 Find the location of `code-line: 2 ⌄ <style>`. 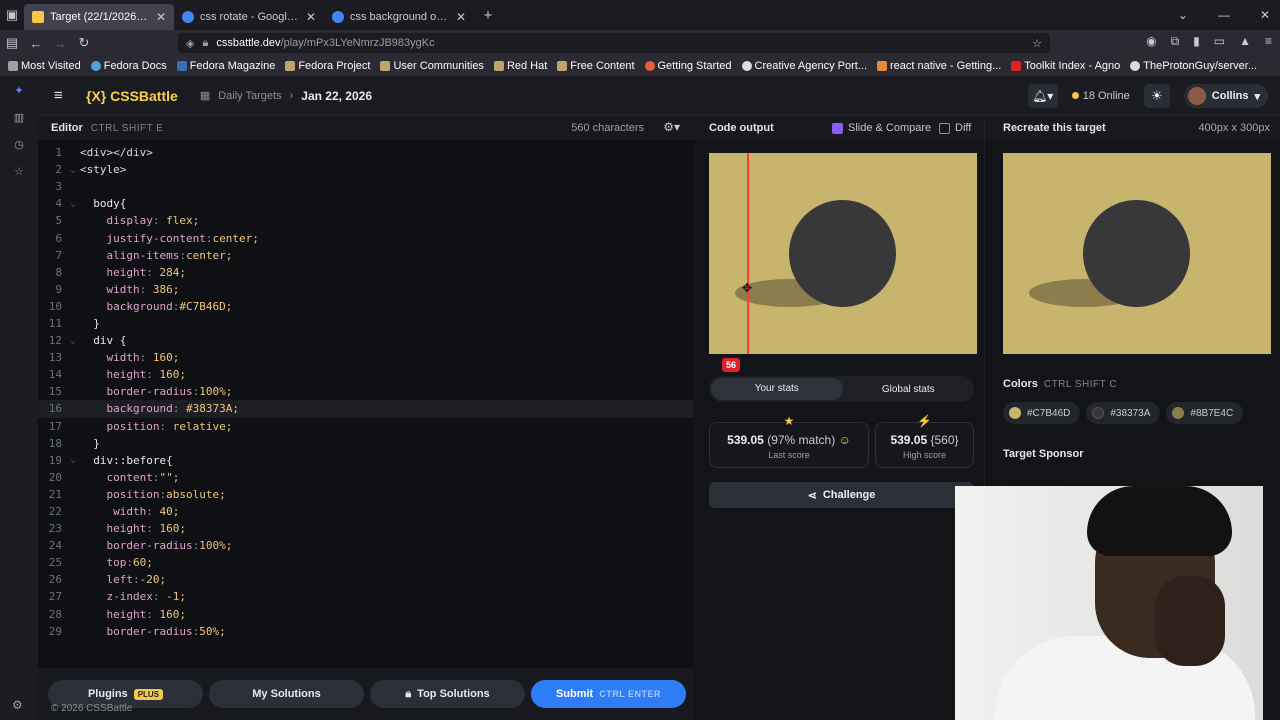

code-line: 2 ⌄ <style> is located at coordinates (366, 169).